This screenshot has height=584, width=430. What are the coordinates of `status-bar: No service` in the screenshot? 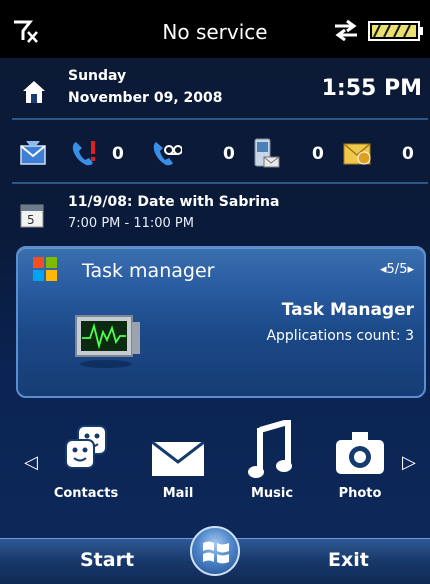 It's located at (215, 29).